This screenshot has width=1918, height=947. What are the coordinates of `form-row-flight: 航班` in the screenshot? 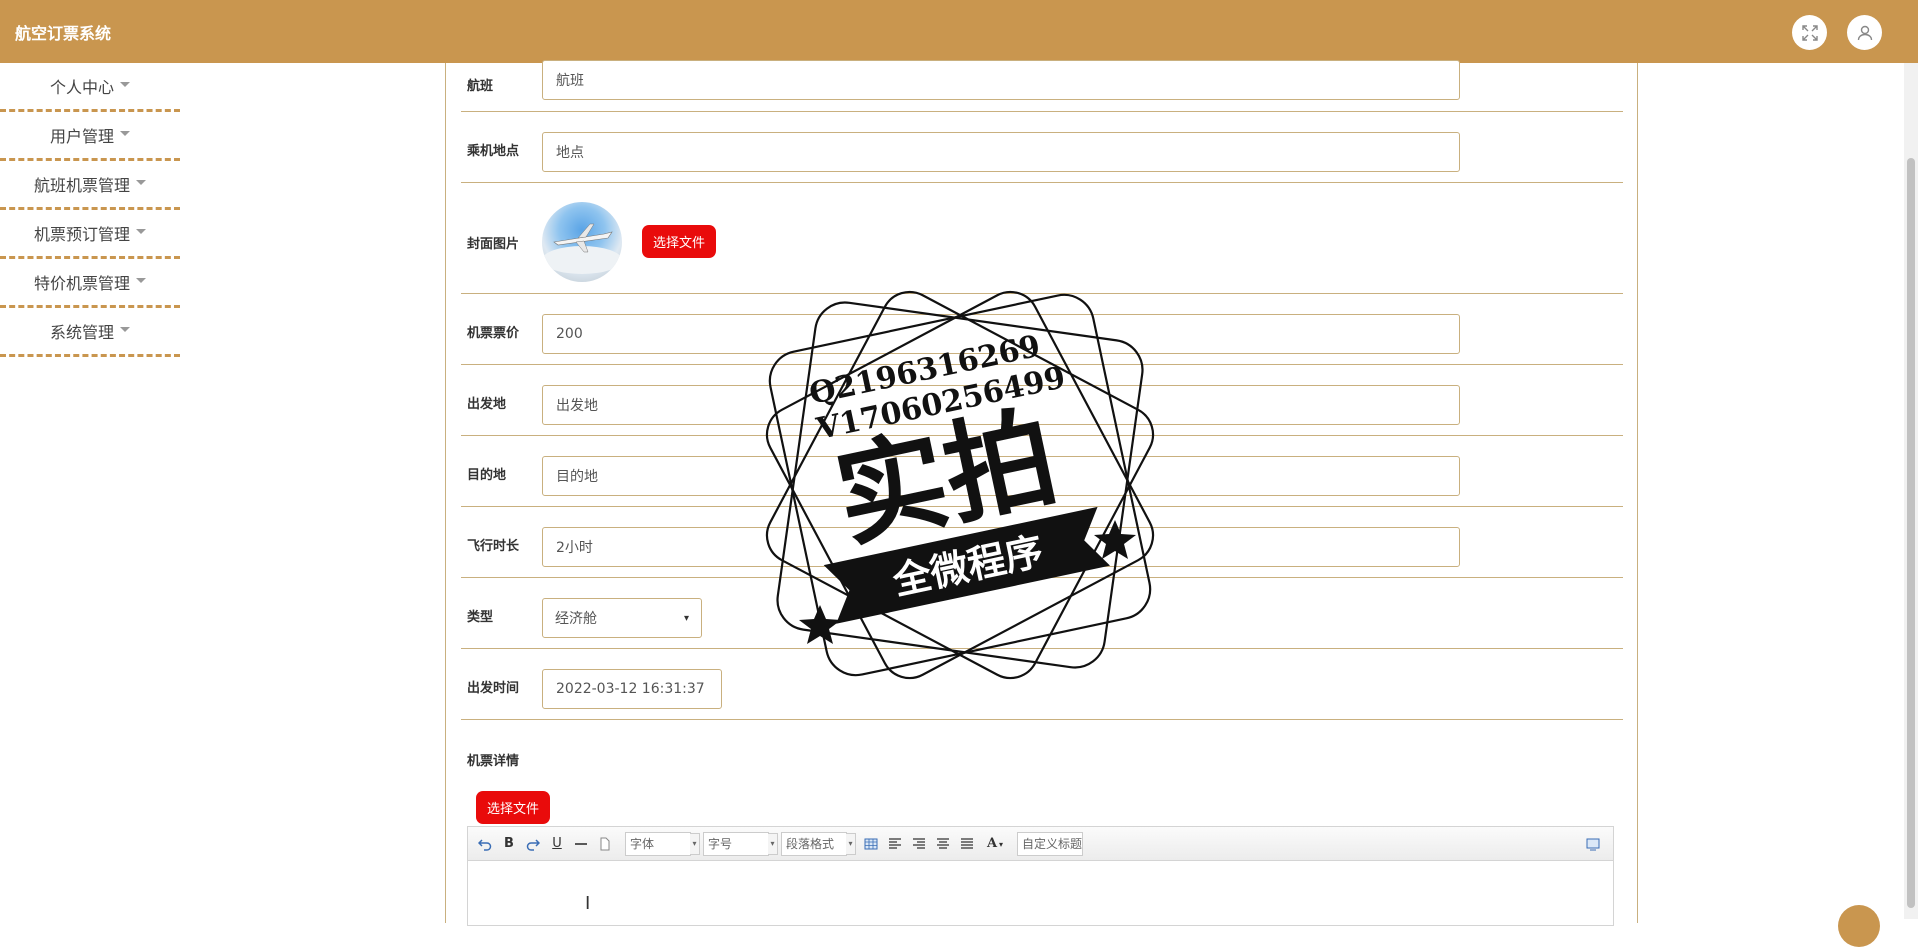 It's located at (1042, 86).